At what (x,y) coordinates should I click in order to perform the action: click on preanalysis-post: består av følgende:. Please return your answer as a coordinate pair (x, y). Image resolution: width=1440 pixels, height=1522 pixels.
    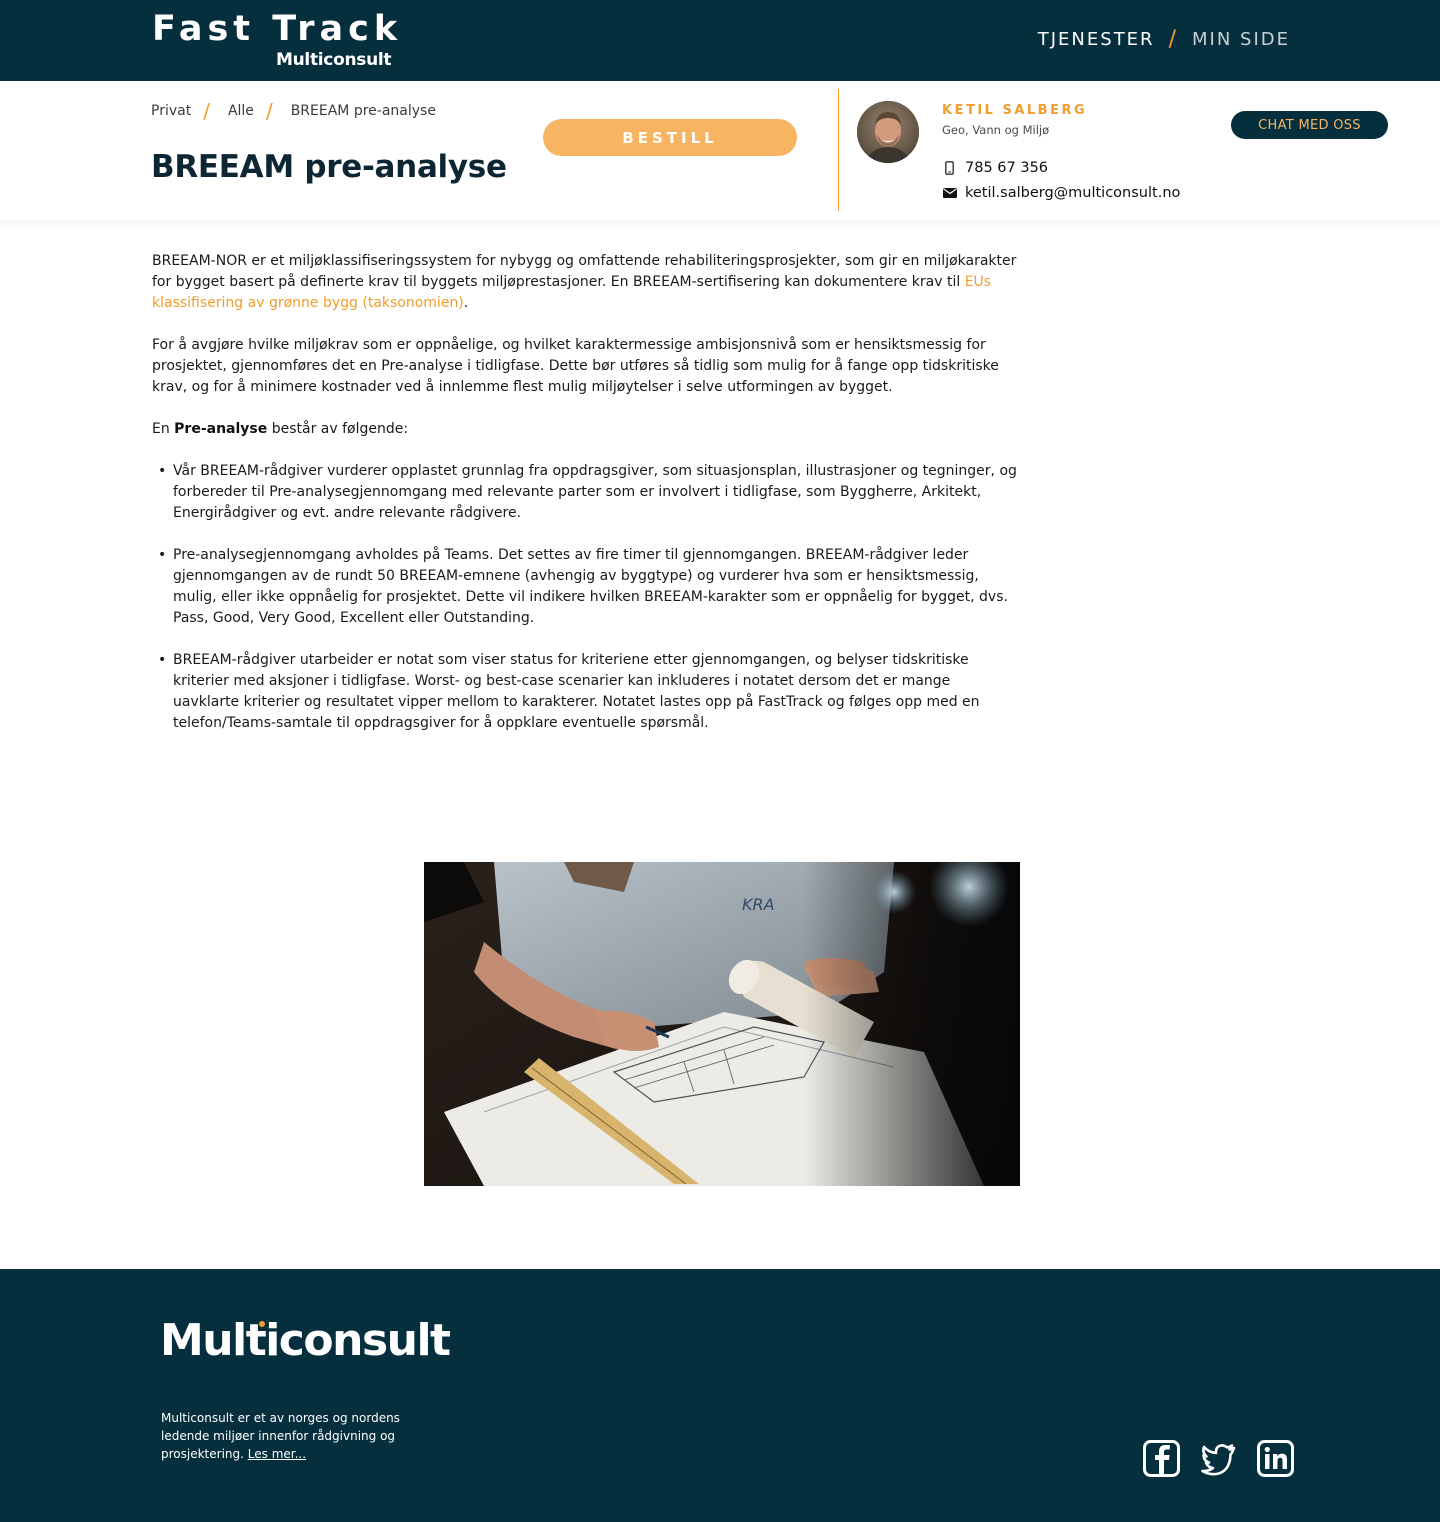
    Looking at the image, I should click on (338, 429).